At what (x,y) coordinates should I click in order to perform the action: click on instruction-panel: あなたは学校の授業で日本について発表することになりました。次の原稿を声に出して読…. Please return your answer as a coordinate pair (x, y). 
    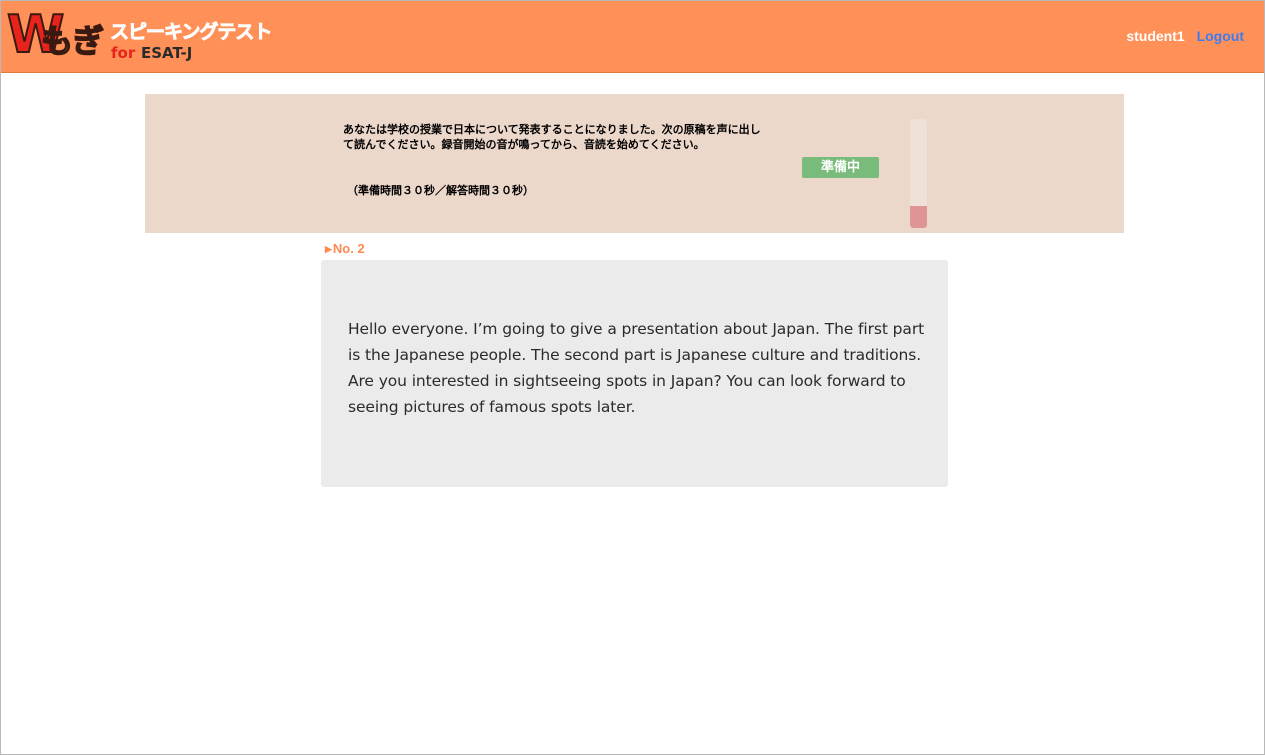
    Looking at the image, I should click on (634, 163).